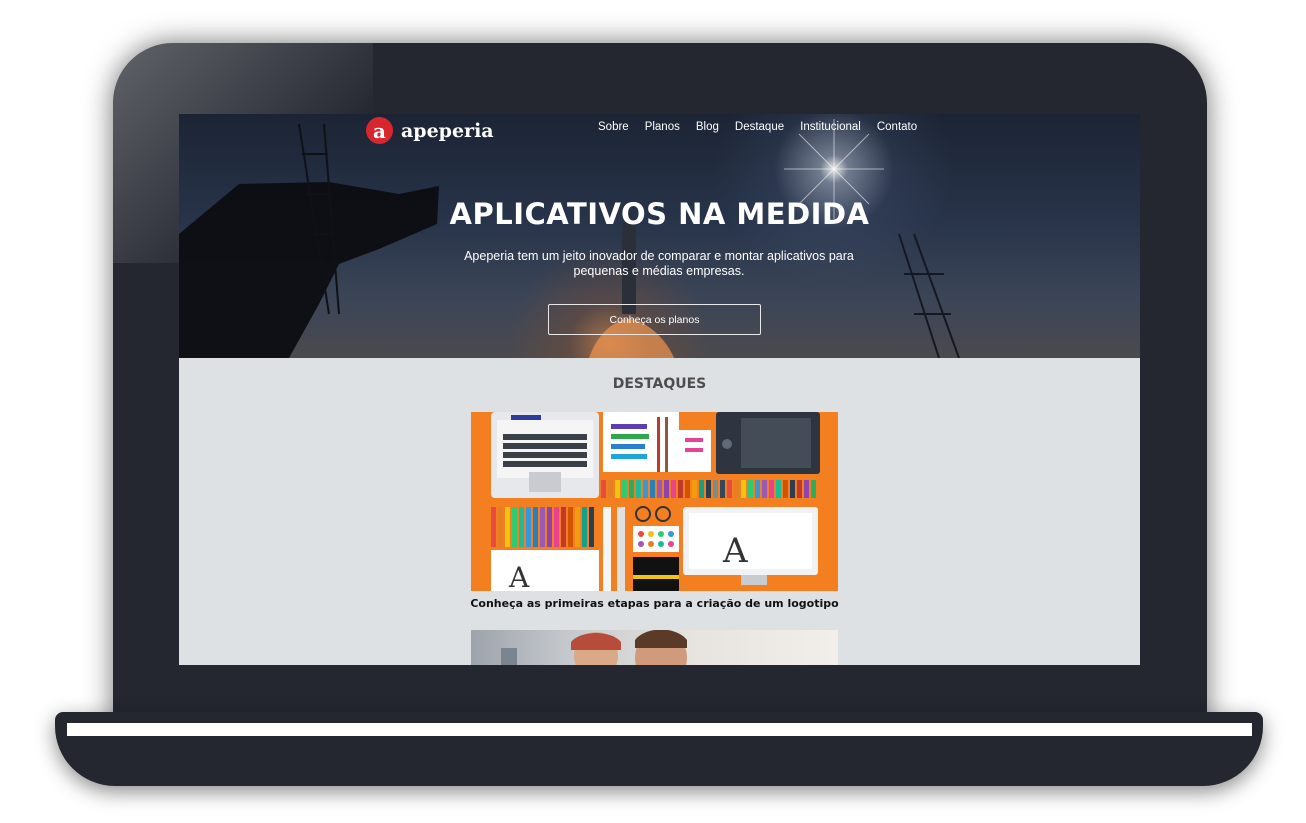 The image size is (1306, 823). What do you see at coordinates (613, 127) in the screenshot?
I see `nav-item-sobre: Sobre` at bounding box center [613, 127].